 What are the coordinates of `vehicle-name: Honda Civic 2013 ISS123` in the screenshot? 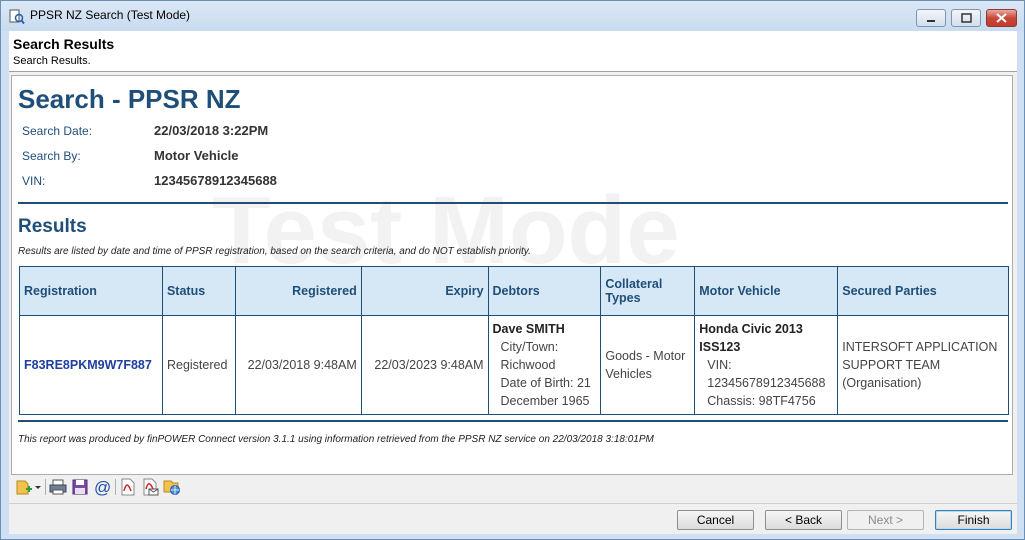 It's located at (751, 338).